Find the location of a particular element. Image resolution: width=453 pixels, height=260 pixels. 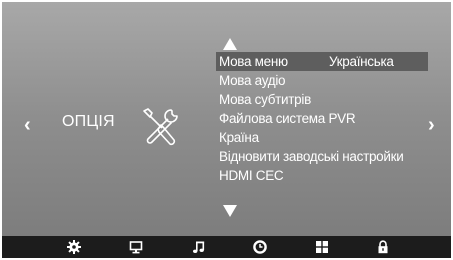

menu-item-audio-language: Мова аудіо is located at coordinates (322, 80).